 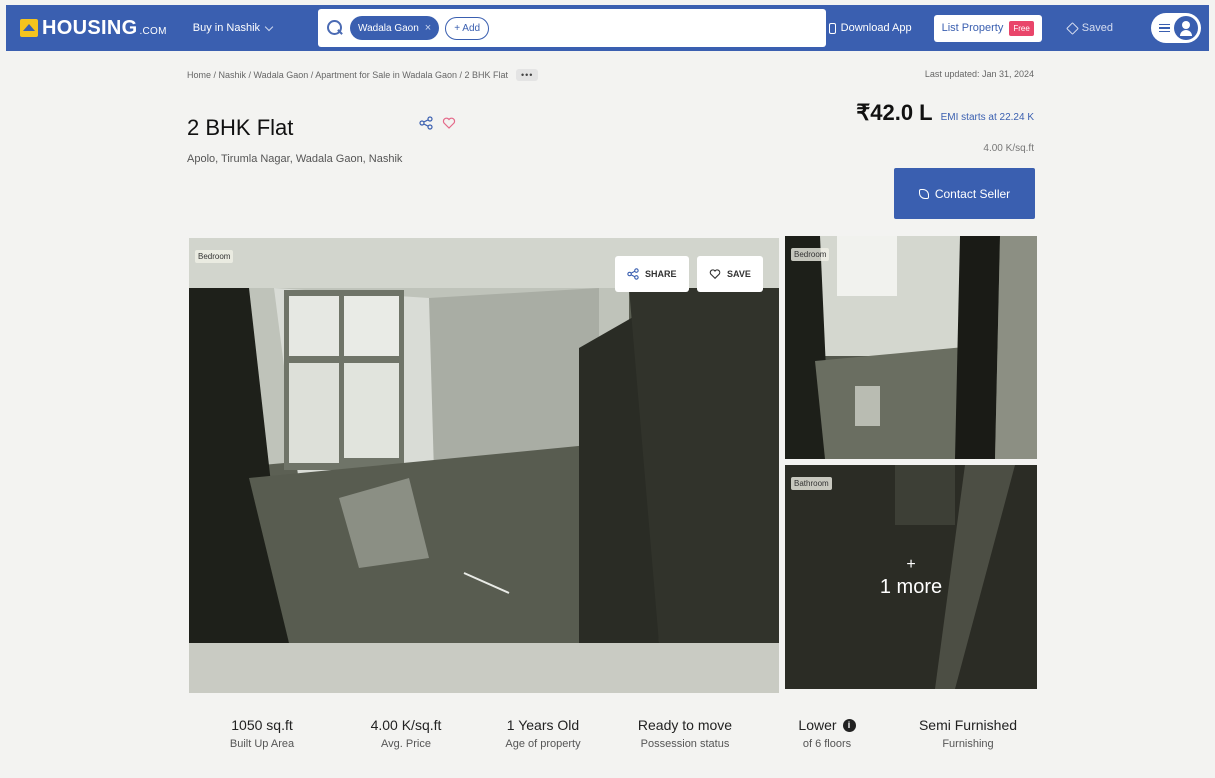 What do you see at coordinates (739, 274) in the screenshot?
I see `save-button-label: SAVE` at bounding box center [739, 274].